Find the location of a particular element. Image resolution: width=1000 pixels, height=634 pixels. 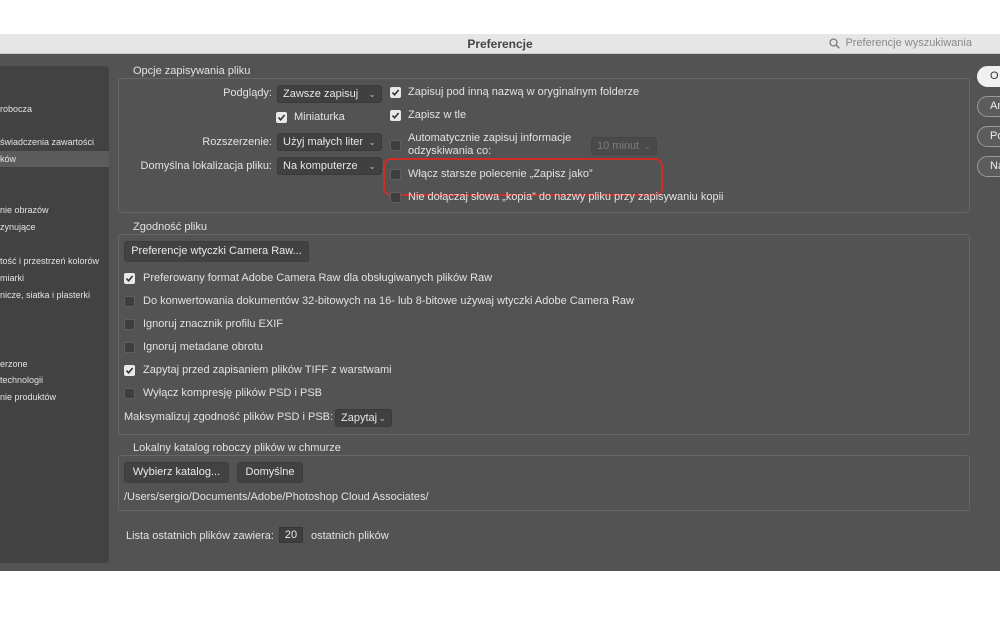

thumbnail-checkbox is located at coordinates (281, 117).